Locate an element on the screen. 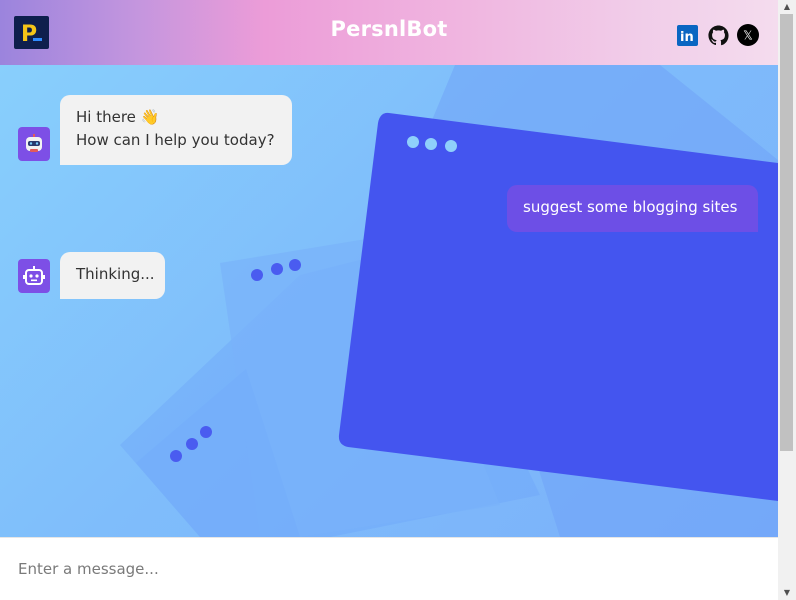 The height and width of the screenshot is (600, 796). github-link is located at coordinates (718, 35).